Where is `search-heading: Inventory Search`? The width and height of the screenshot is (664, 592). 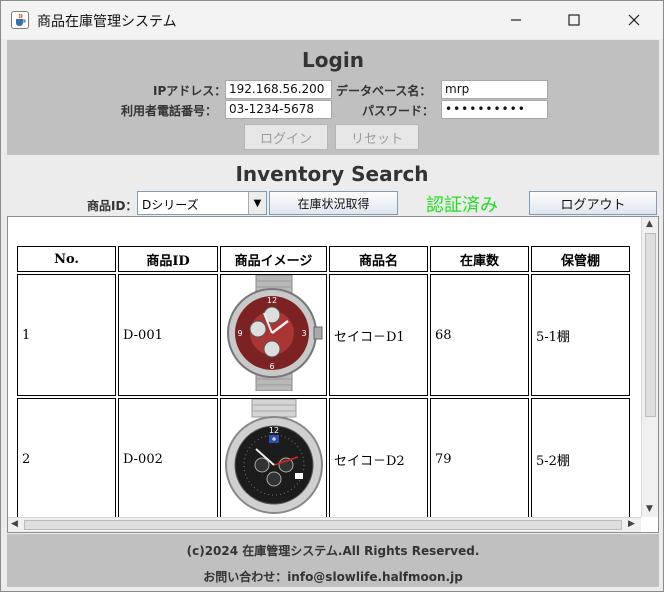 search-heading: Inventory Search is located at coordinates (332, 174).